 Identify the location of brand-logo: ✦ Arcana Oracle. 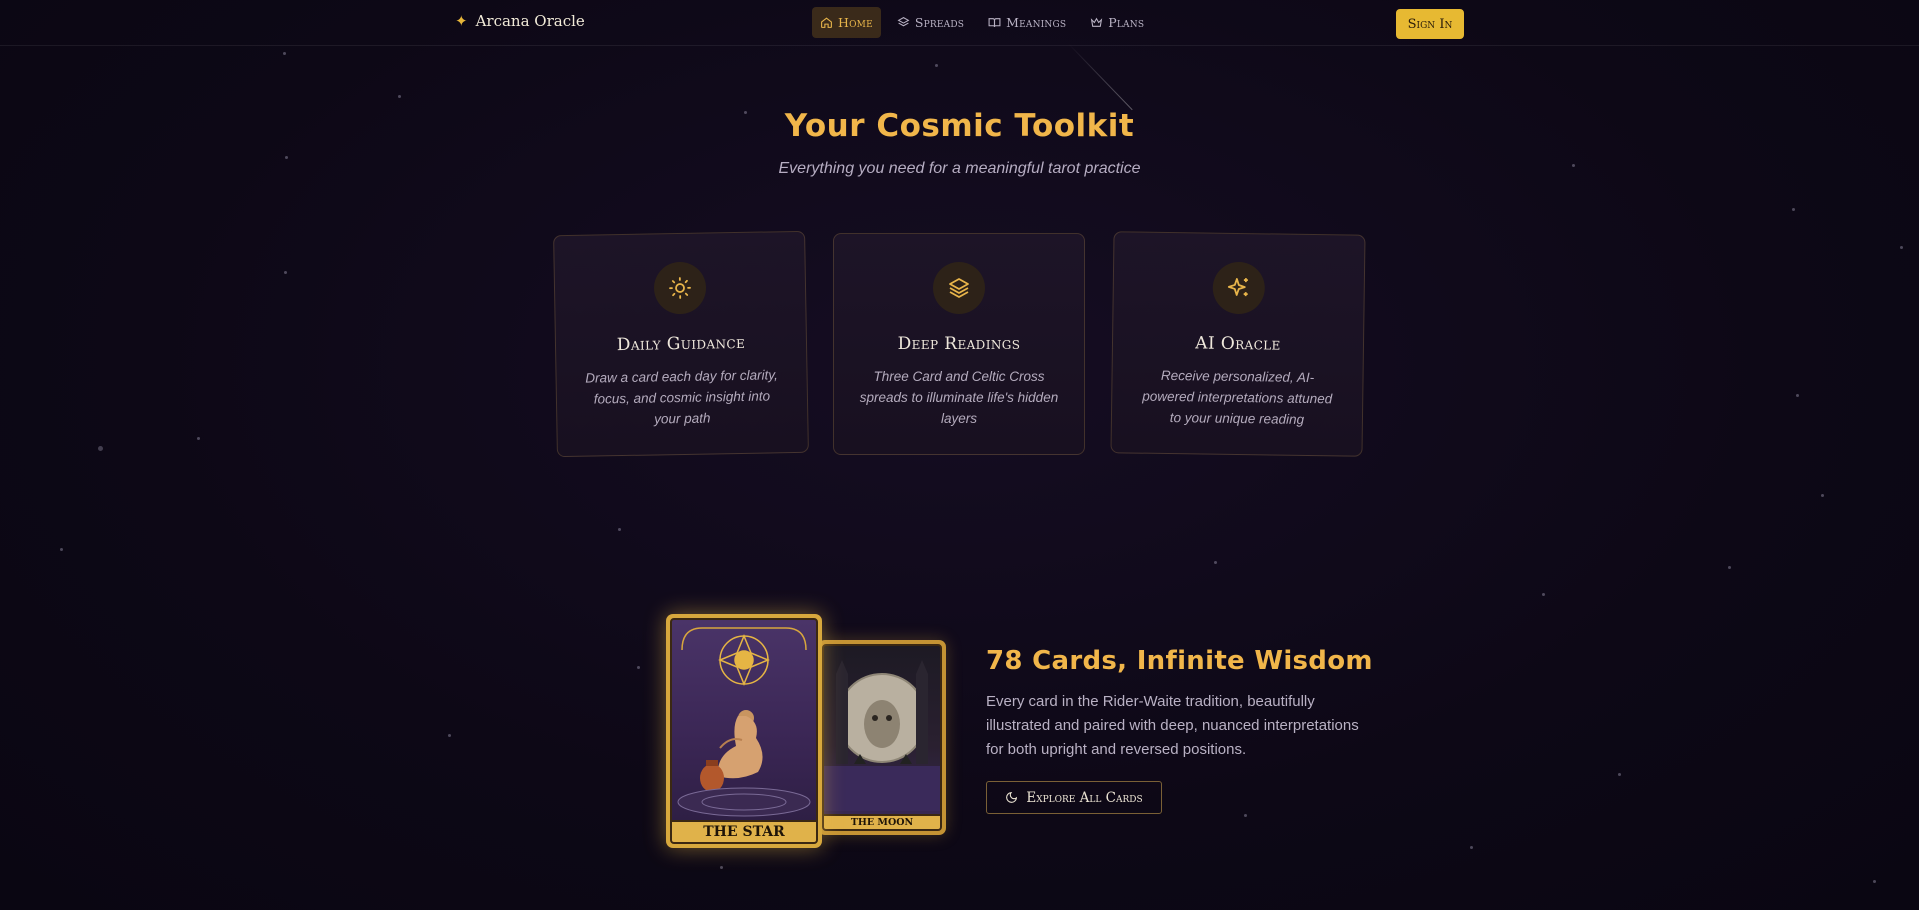
(520, 21).